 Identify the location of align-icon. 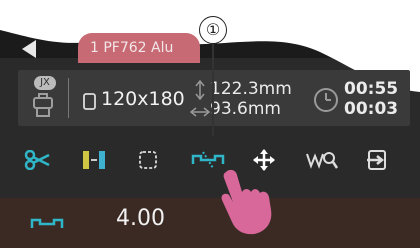
(94, 160).